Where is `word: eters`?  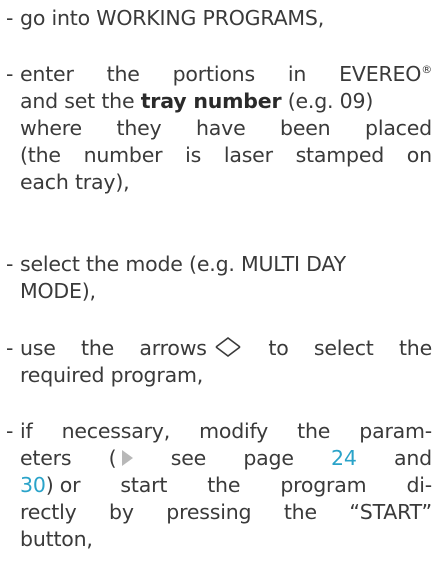
word: eters is located at coordinates (46, 458).